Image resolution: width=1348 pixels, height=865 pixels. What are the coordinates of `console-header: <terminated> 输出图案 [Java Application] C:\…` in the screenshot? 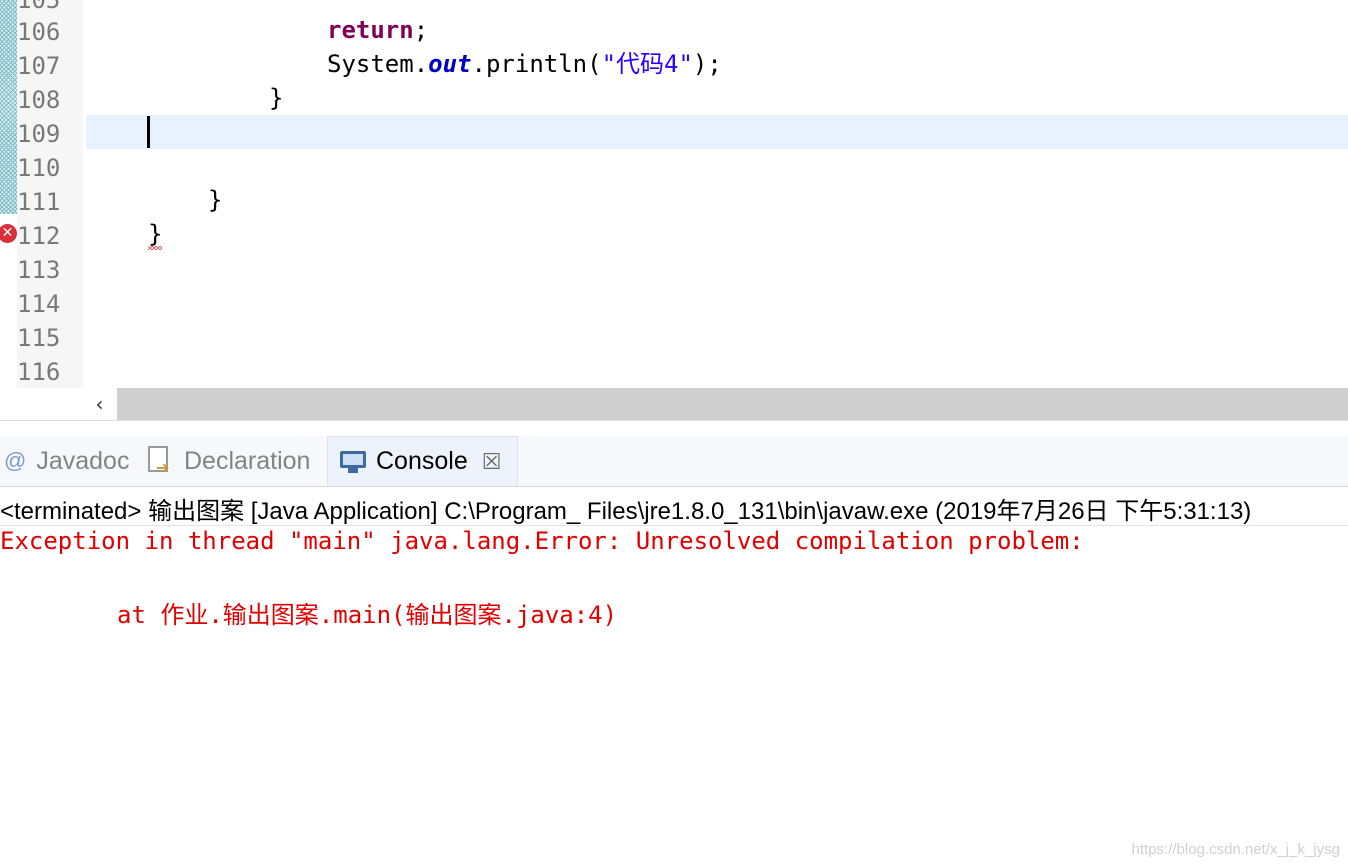 It's located at (626, 511).